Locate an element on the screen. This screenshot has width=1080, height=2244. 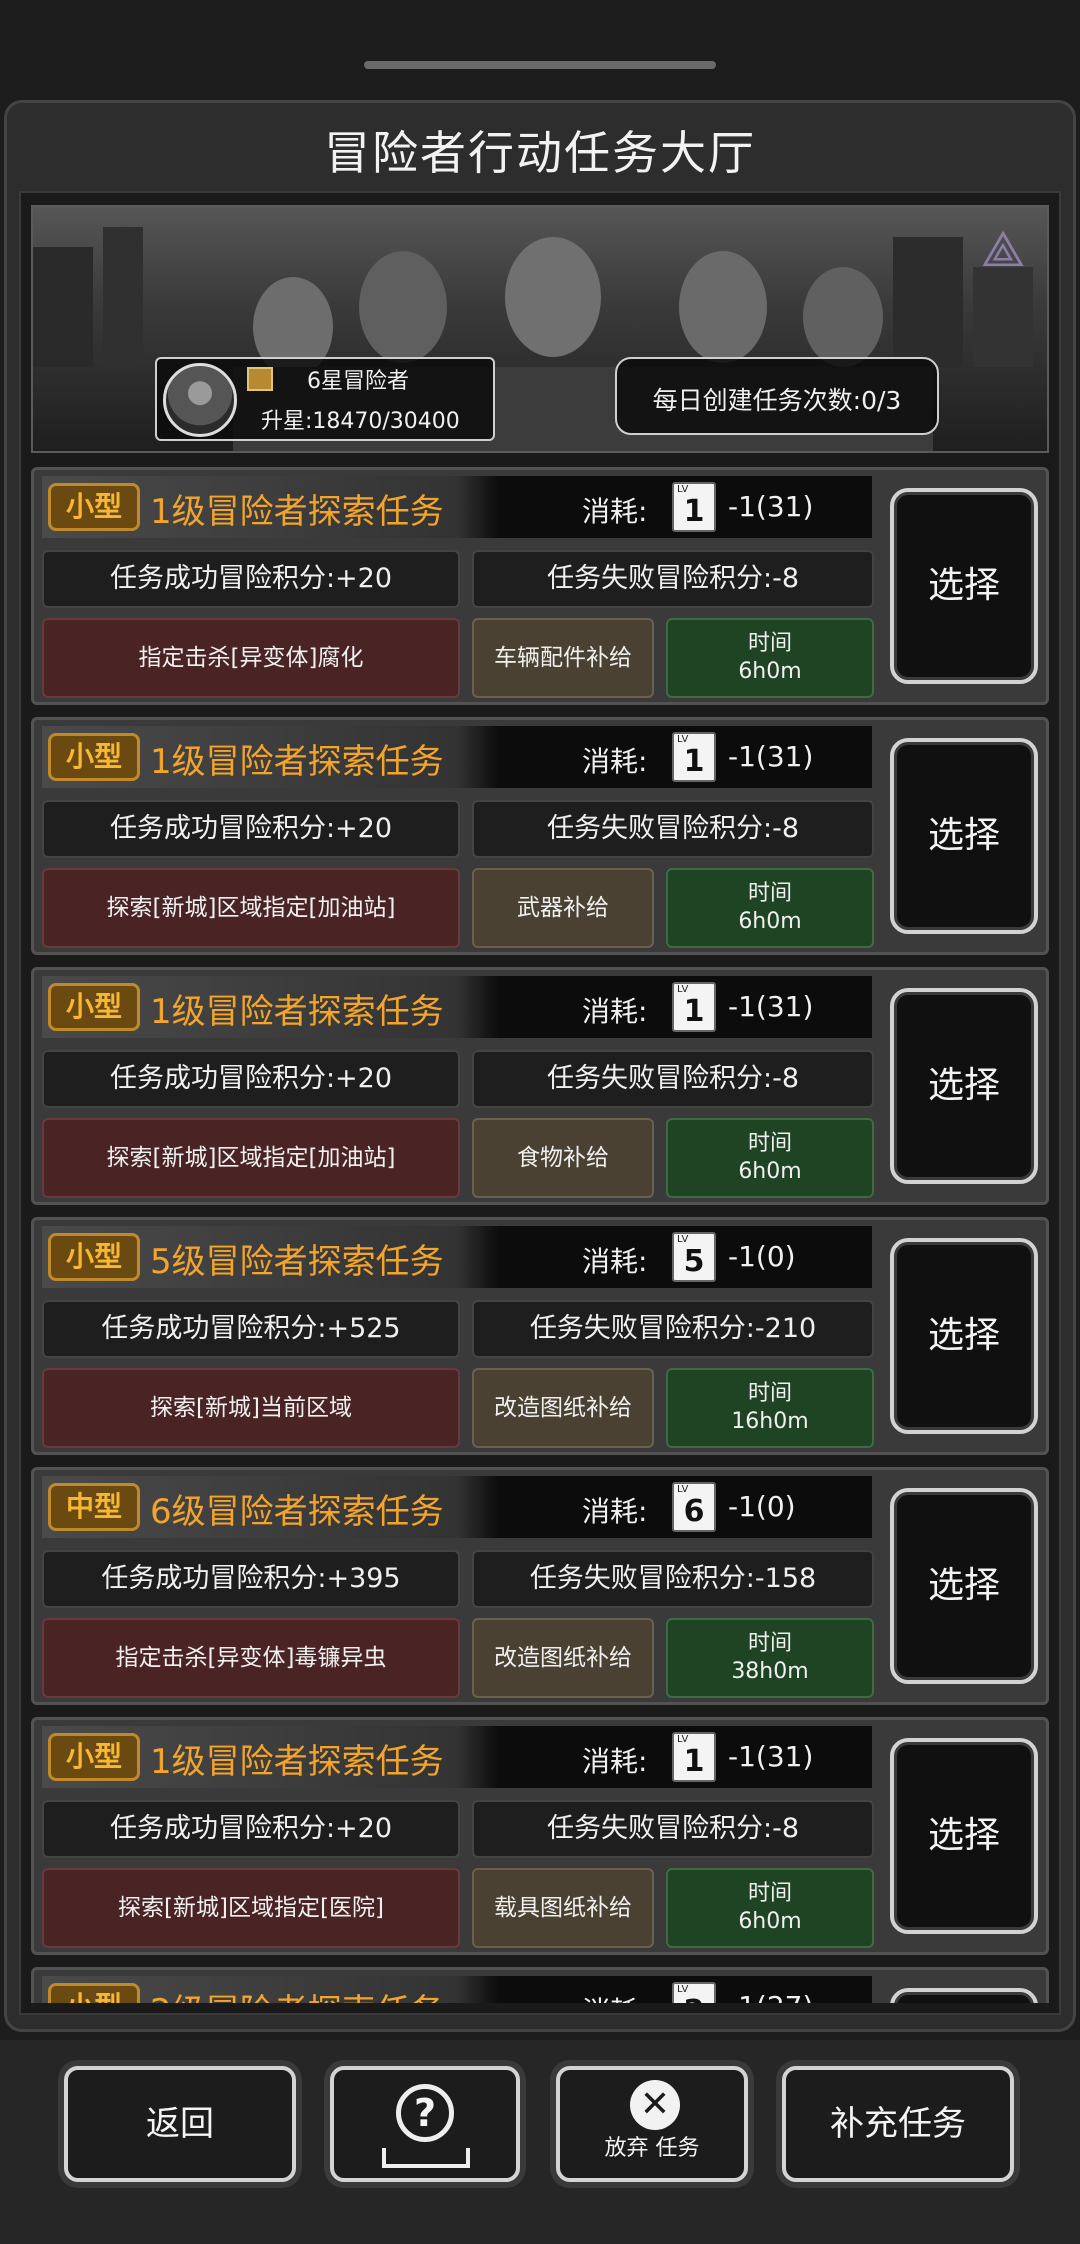
quest-reward: 车辆配件补给 is located at coordinates (563, 658).